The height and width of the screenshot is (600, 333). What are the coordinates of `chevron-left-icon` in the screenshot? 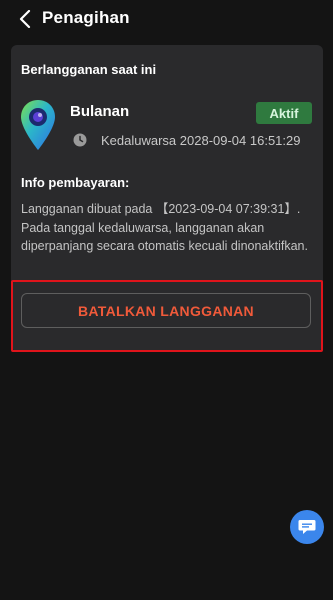 It's located at (25, 19).